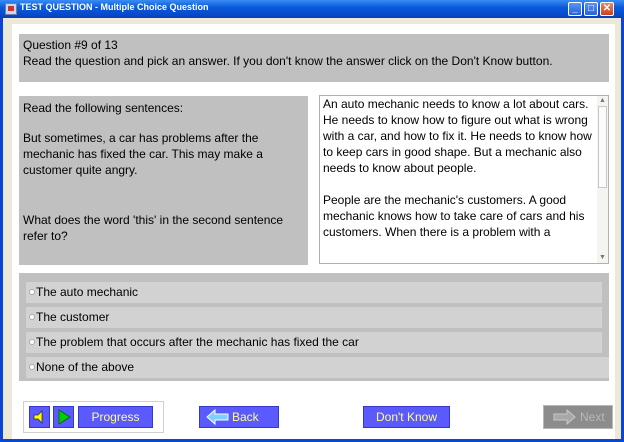 Image resolution: width=624 pixels, height=442 pixels. What do you see at coordinates (85, 367) in the screenshot?
I see `answer-label: None of the above` at bounding box center [85, 367].